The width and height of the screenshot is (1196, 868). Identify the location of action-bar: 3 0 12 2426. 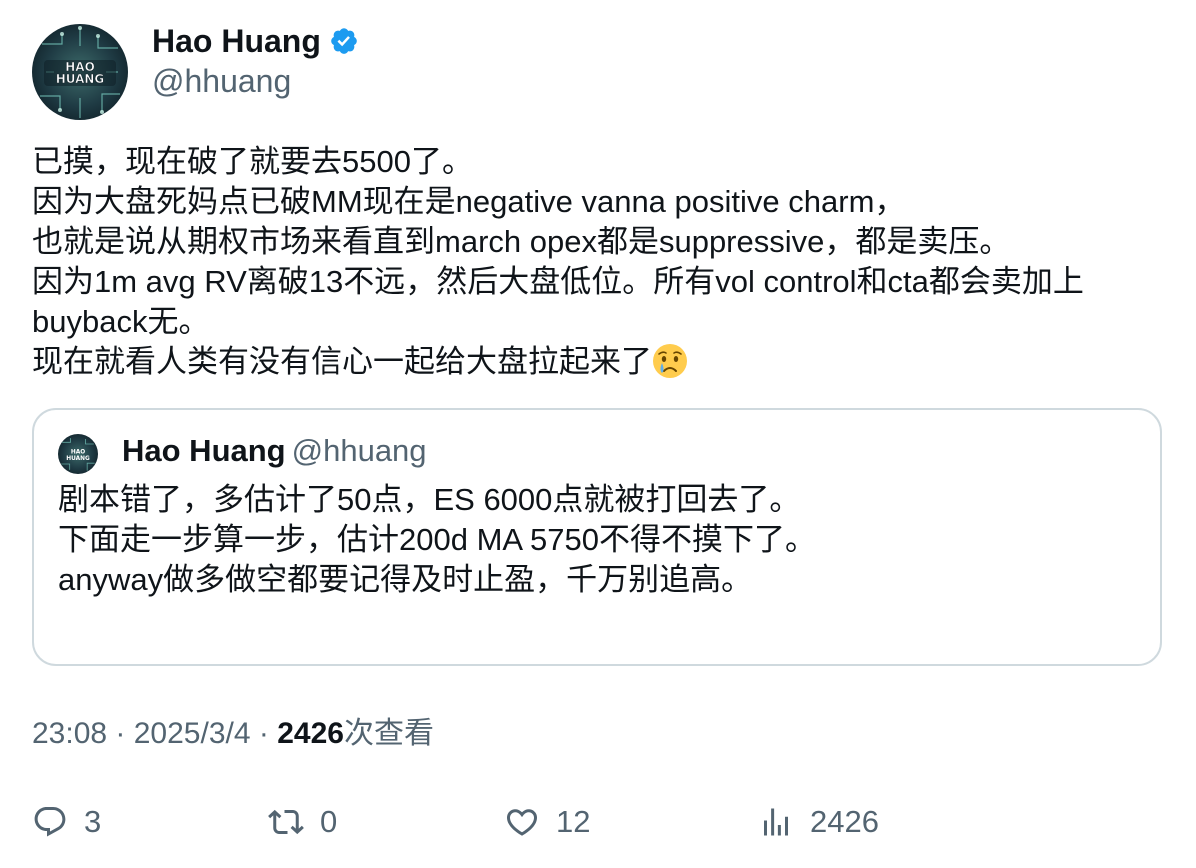
(602, 822).